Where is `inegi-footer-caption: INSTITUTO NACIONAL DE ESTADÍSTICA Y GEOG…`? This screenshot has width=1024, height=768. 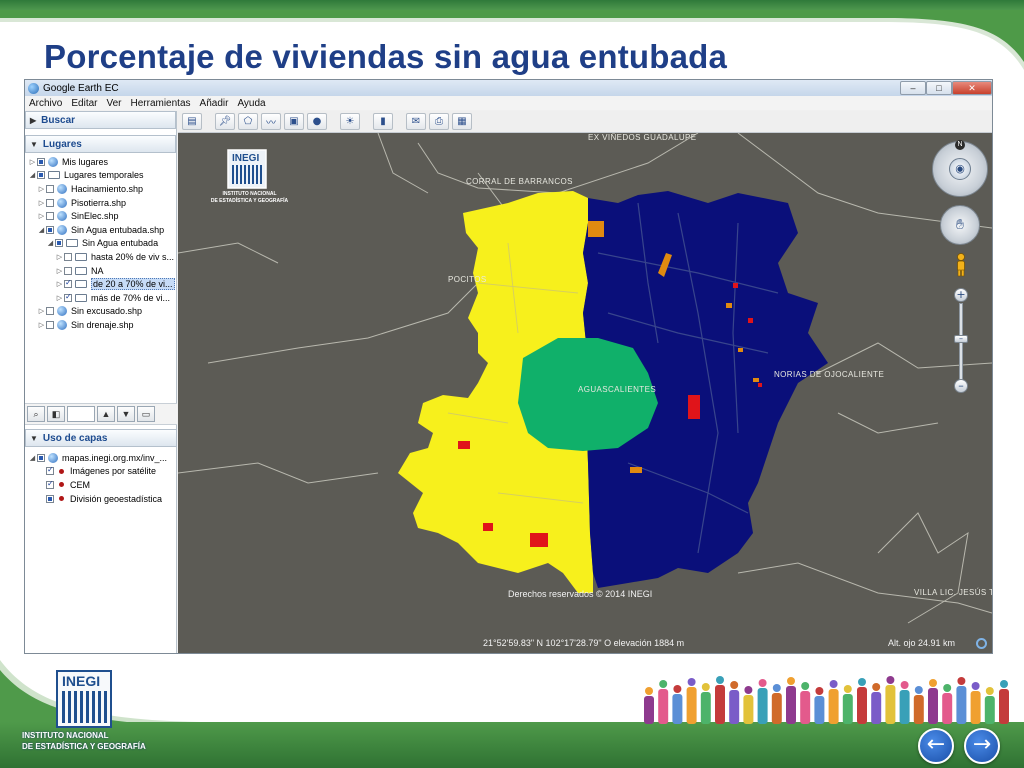
inegi-footer-caption: INSTITUTO NACIONAL DE ESTADÍSTICA Y GEOG… is located at coordinates (97, 741).